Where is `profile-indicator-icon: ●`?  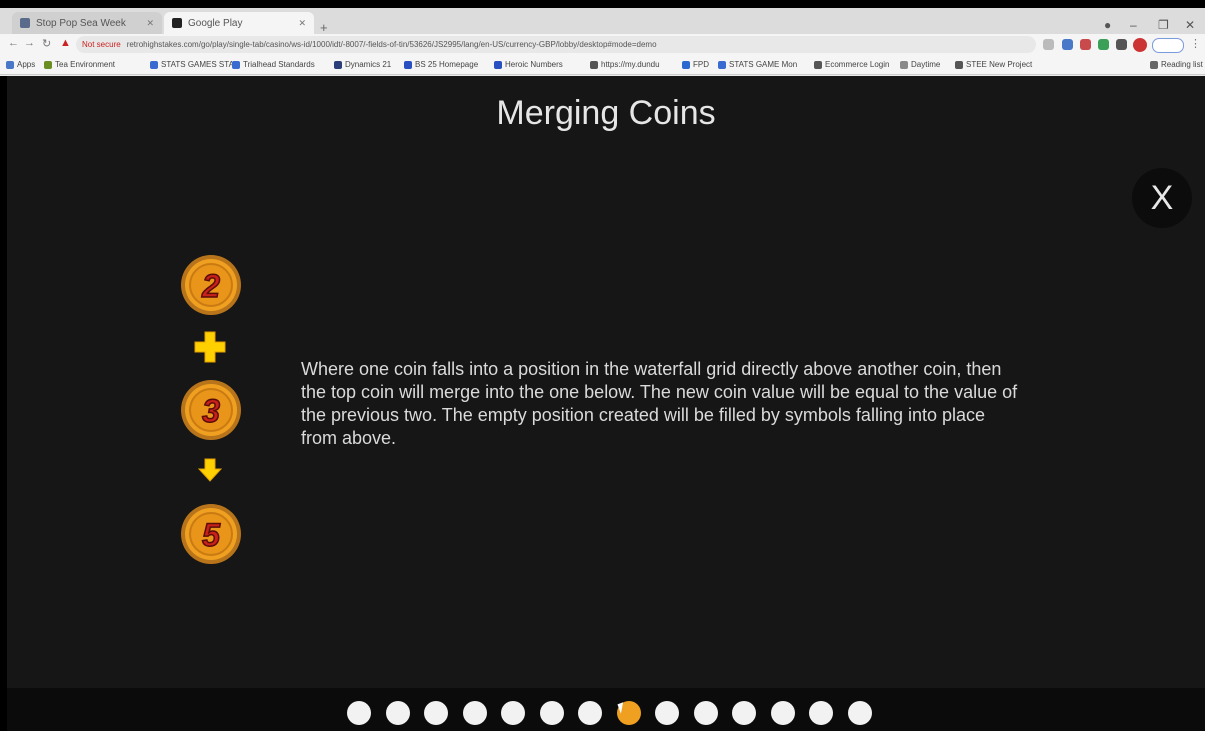 profile-indicator-icon: ● is located at coordinates (1107, 25).